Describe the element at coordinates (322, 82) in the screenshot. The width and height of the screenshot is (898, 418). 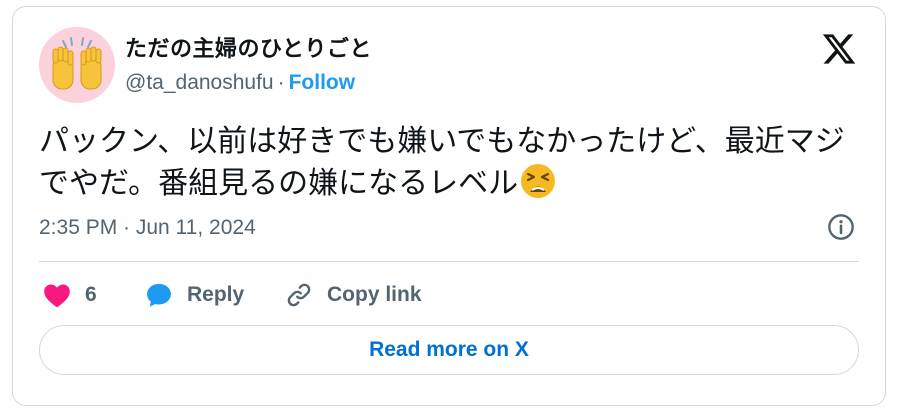
I see `follow-button: Follow` at that location.